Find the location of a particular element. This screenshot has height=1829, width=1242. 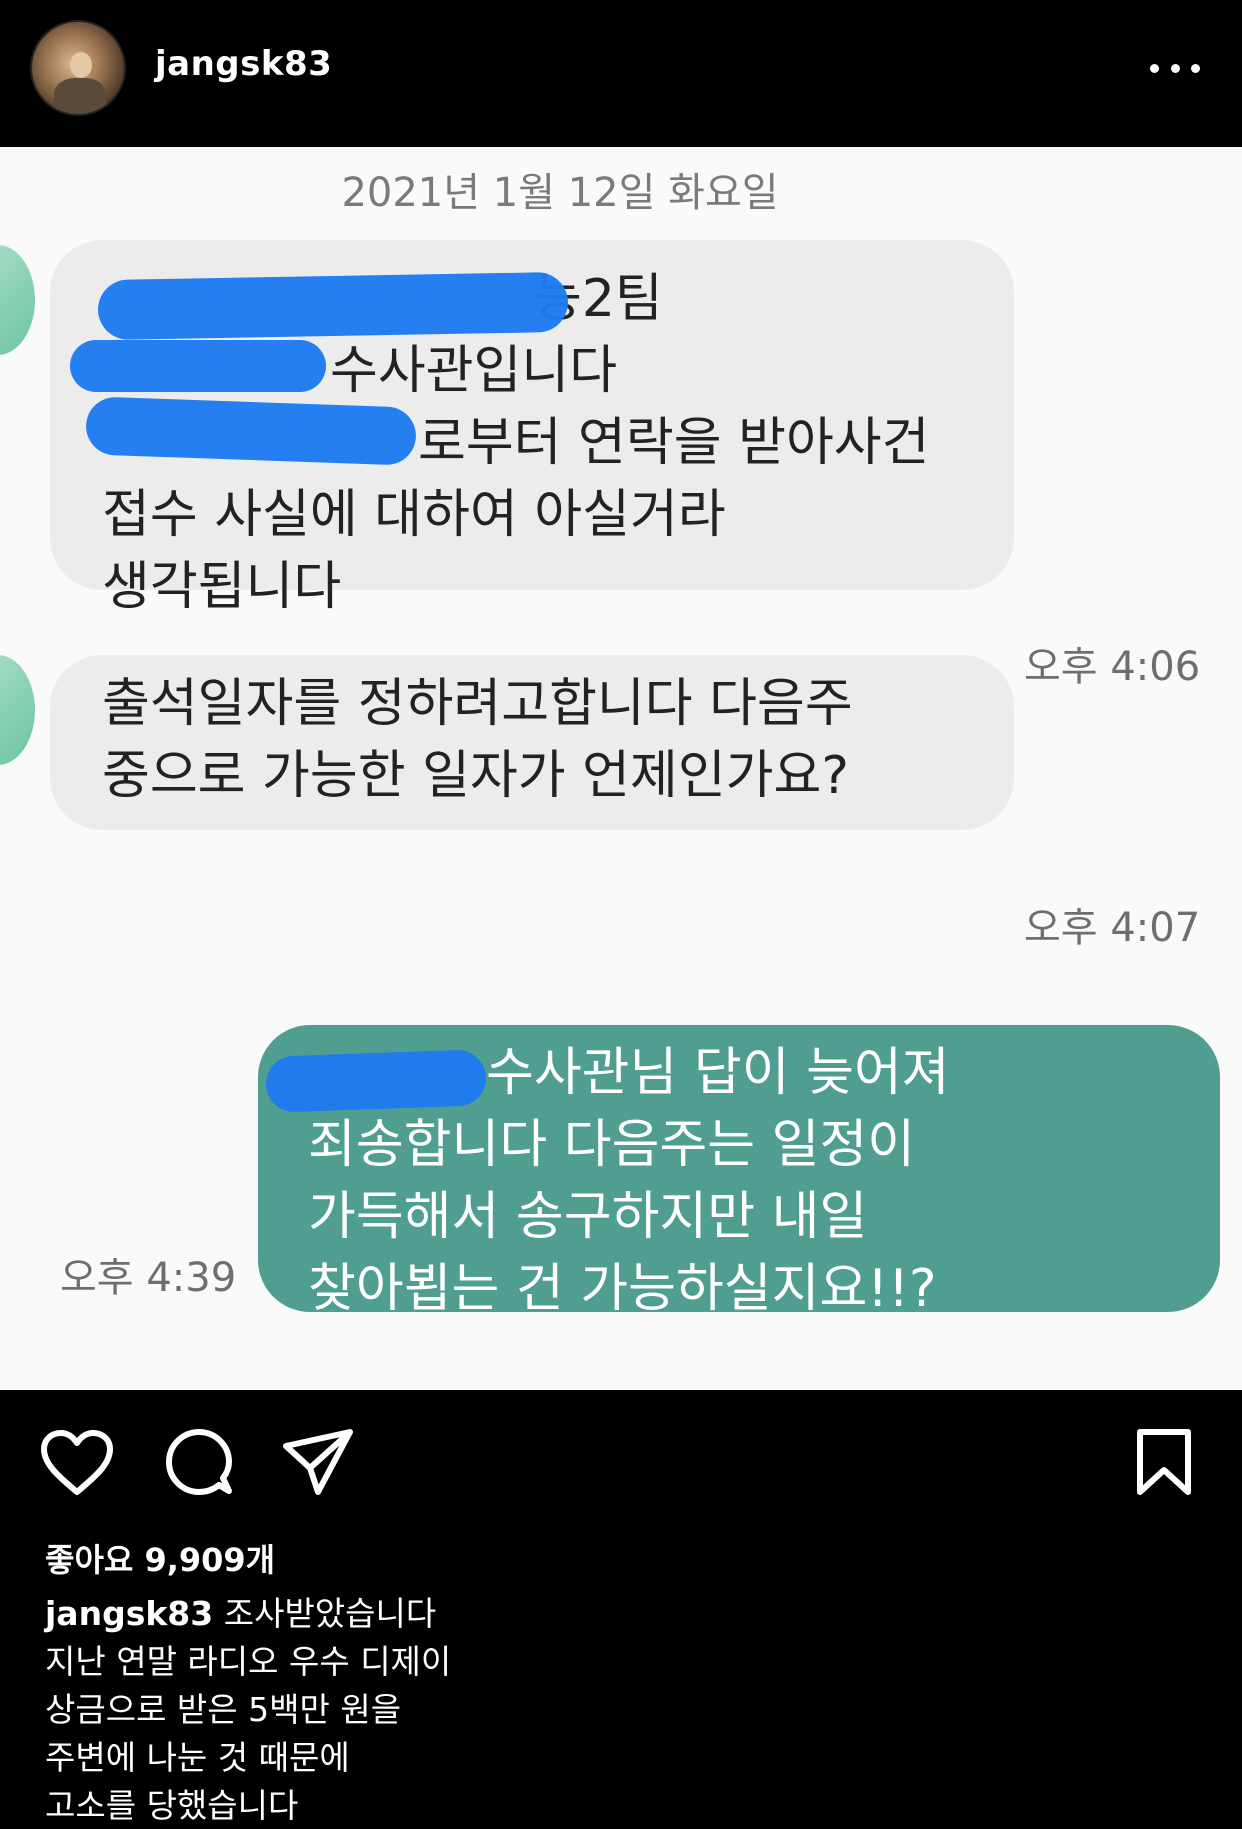

message-line: 출석일자를 정하려고합니다 다음주 is located at coordinates (477, 704).